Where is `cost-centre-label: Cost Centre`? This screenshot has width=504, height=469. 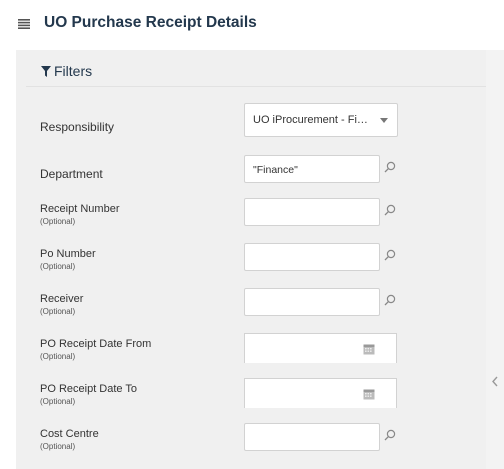
cost-centre-label: Cost Centre is located at coordinates (69, 434).